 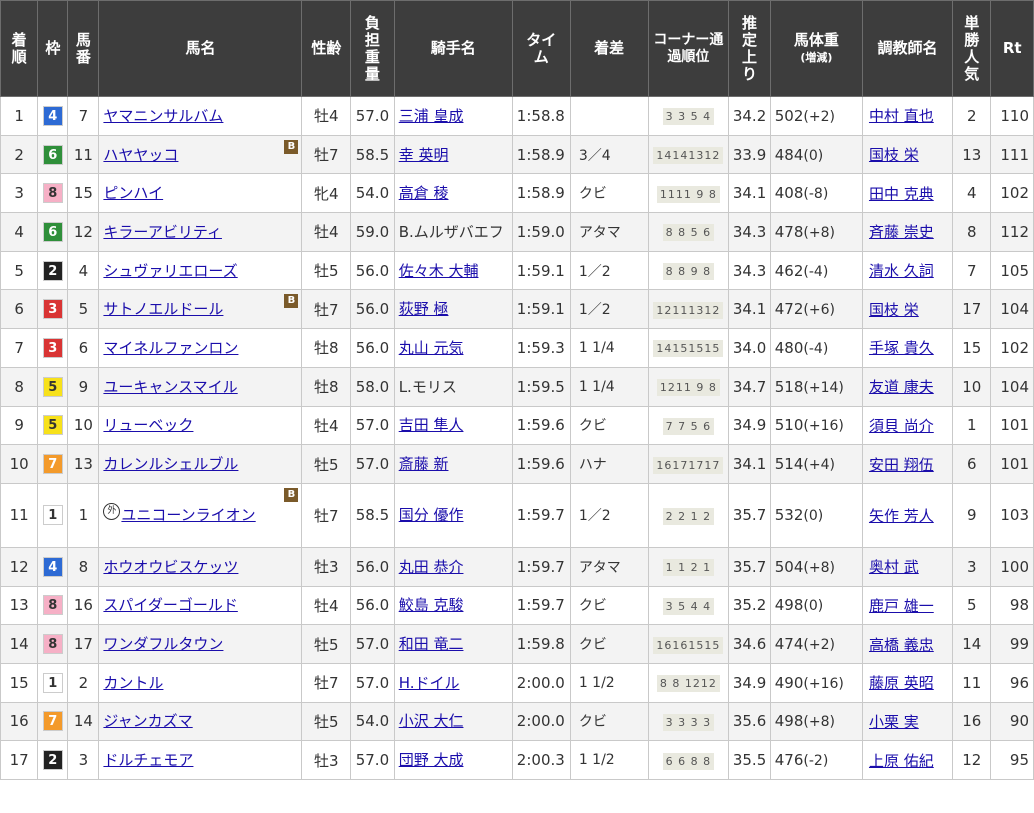 What do you see at coordinates (816, 309) in the screenshot?
I see `body-weight-cell: 472(+6)` at bounding box center [816, 309].